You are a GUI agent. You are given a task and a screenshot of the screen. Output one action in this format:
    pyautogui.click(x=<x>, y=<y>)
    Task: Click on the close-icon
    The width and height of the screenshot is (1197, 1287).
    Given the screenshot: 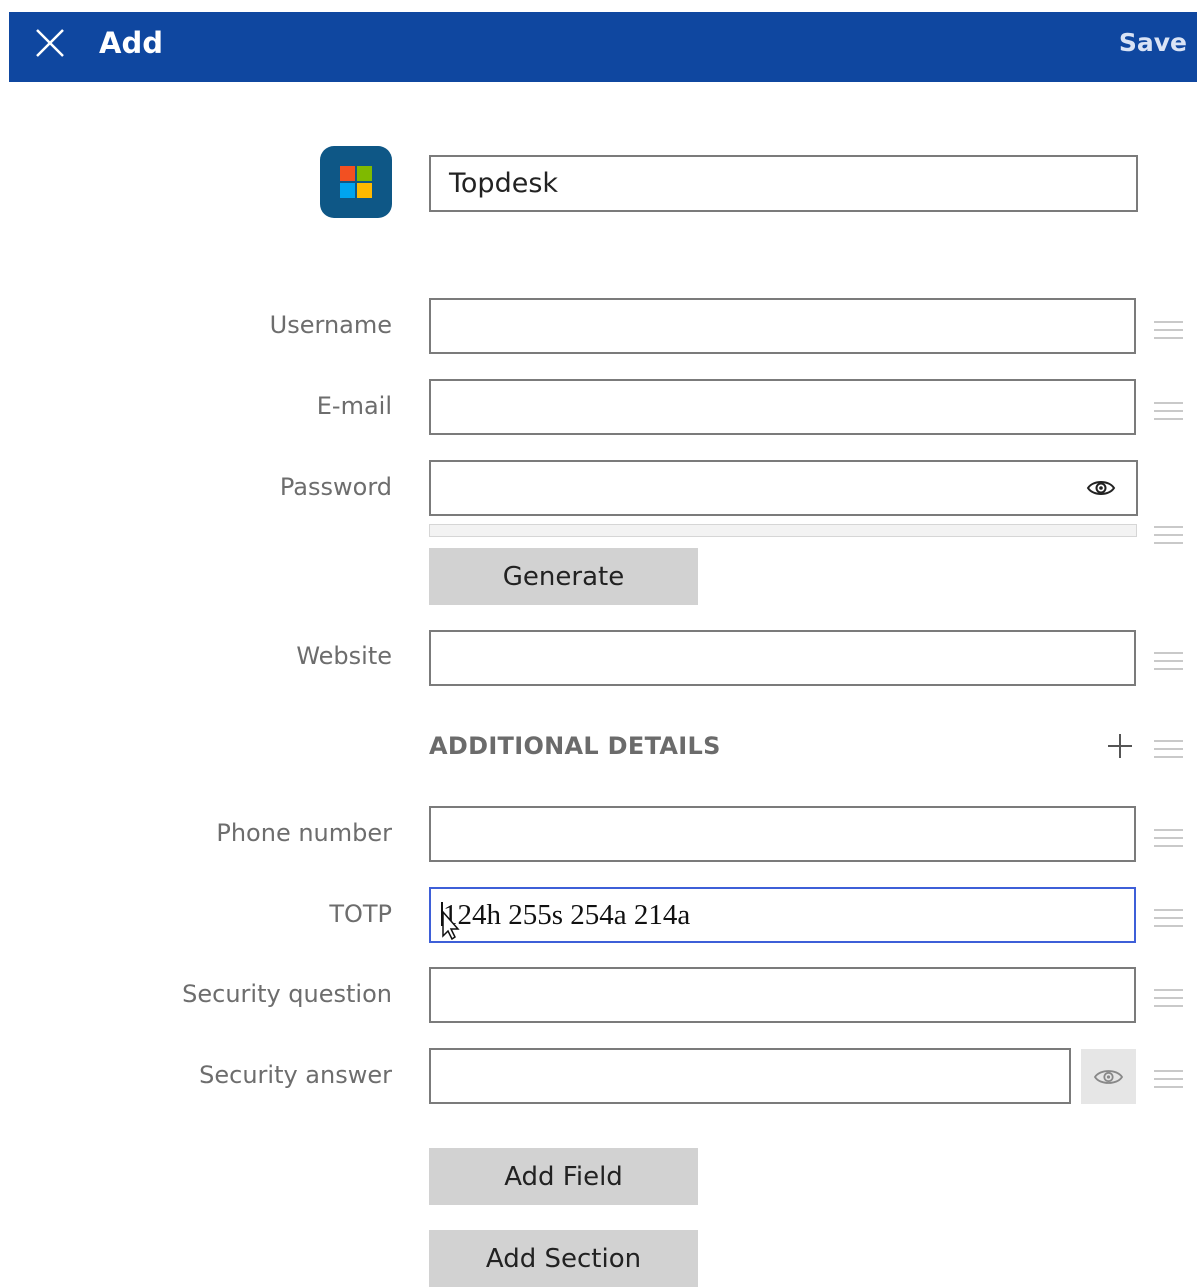 What is the action you would take?
    pyautogui.click(x=50, y=43)
    